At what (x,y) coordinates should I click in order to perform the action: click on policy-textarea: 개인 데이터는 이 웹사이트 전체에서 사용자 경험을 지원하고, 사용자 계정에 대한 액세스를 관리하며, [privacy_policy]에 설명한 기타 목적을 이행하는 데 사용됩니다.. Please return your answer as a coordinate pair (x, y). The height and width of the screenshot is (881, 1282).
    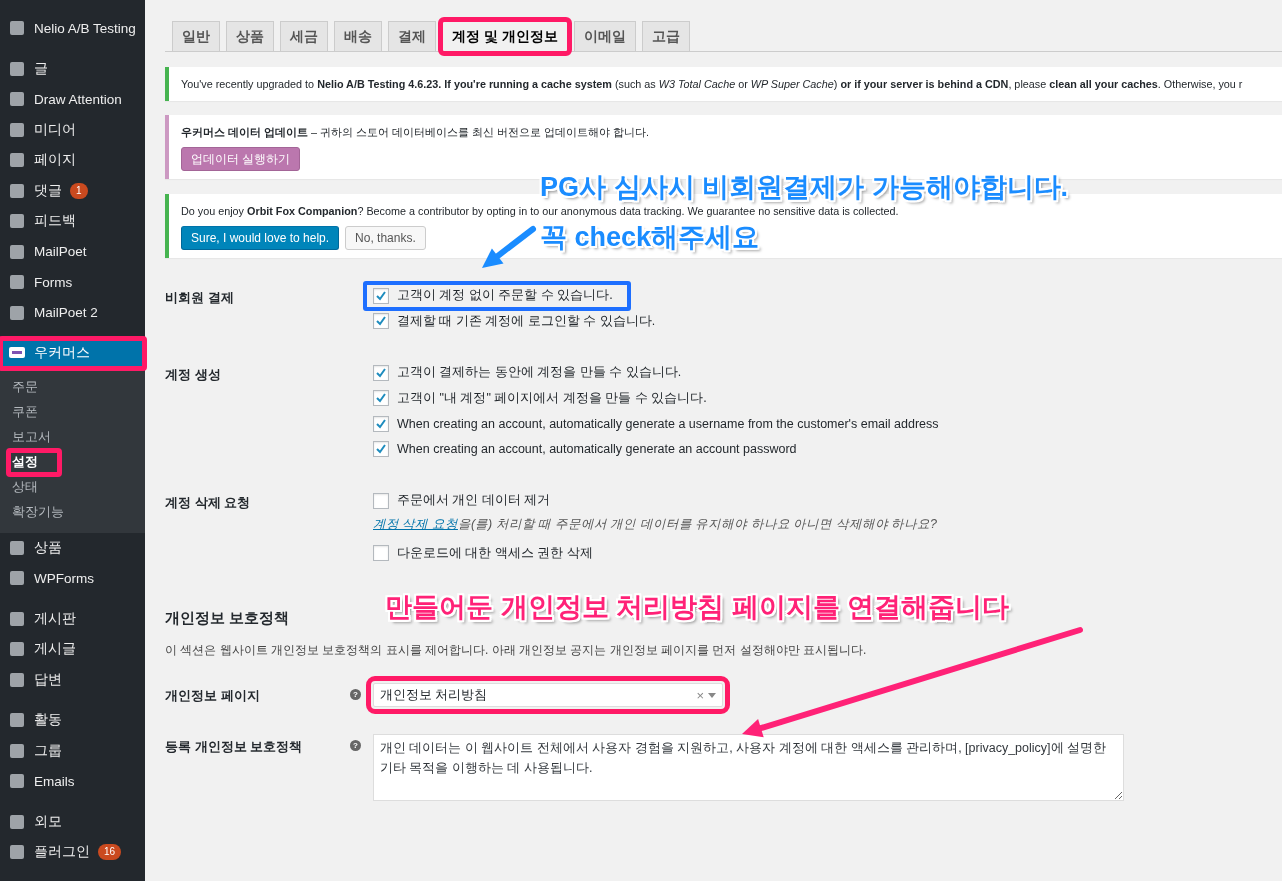
    Looking at the image, I should click on (748, 767).